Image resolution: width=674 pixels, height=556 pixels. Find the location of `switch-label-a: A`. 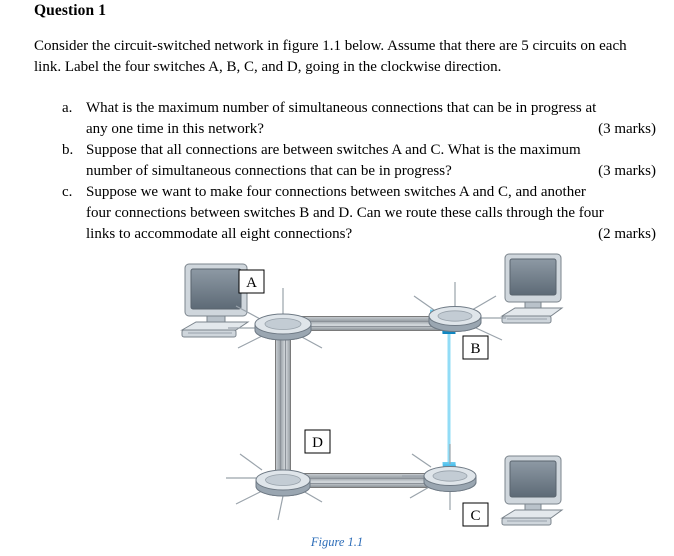

switch-label-a: A is located at coordinates (251, 281).